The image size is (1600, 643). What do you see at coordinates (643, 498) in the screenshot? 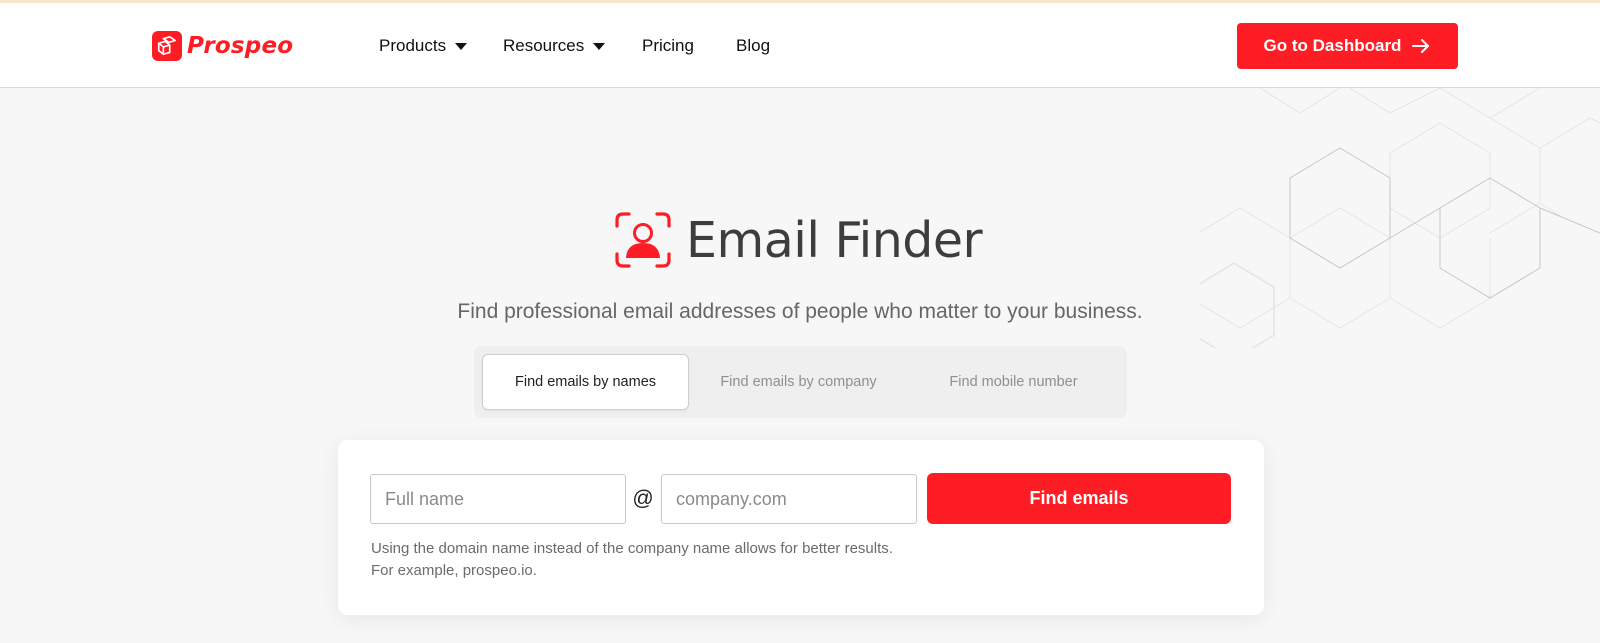
I see `at-symbol: @` at bounding box center [643, 498].